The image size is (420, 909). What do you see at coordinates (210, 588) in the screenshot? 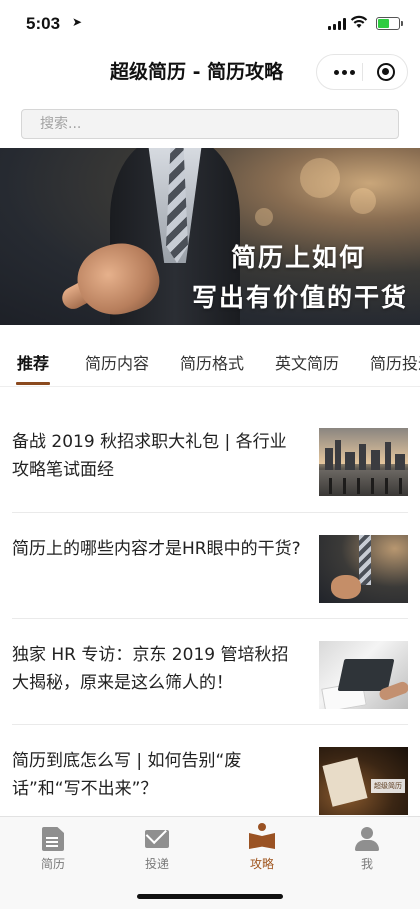
I see `article-item: 简历上的哪些内容才是HR眼中的干货?` at bounding box center [210, 588].